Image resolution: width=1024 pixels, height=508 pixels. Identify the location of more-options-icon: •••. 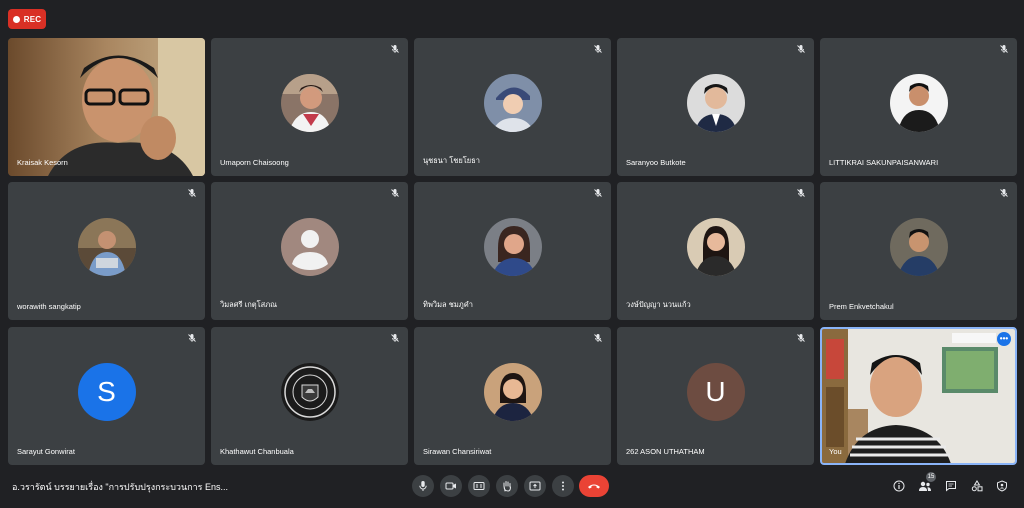
(1004, 339).